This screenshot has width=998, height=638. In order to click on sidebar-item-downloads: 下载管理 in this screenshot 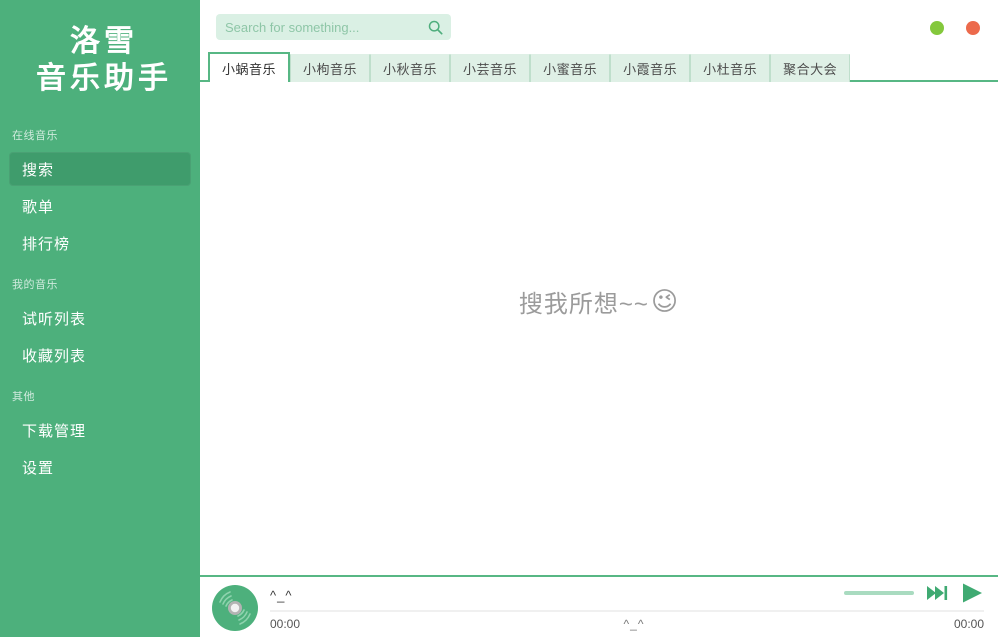, I will do `click(100, 430)`.